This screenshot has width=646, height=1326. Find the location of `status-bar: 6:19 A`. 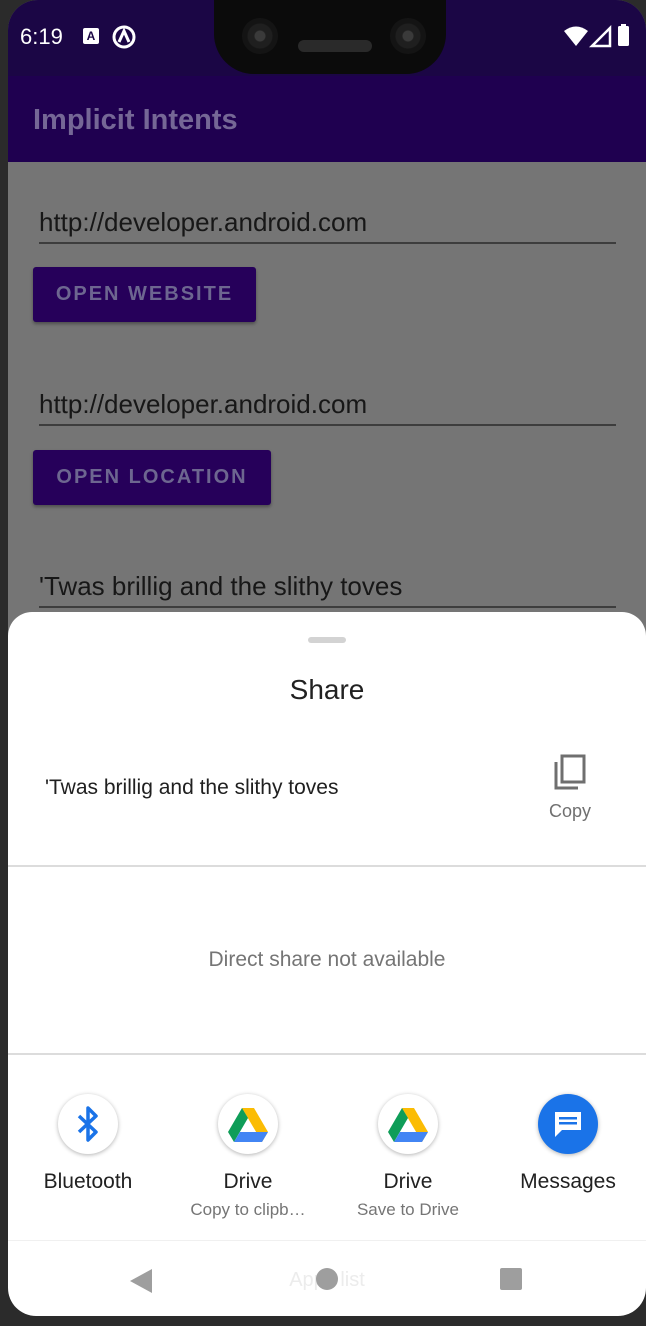

status-bar: 6:19 A is located at coordinates (327, 38).